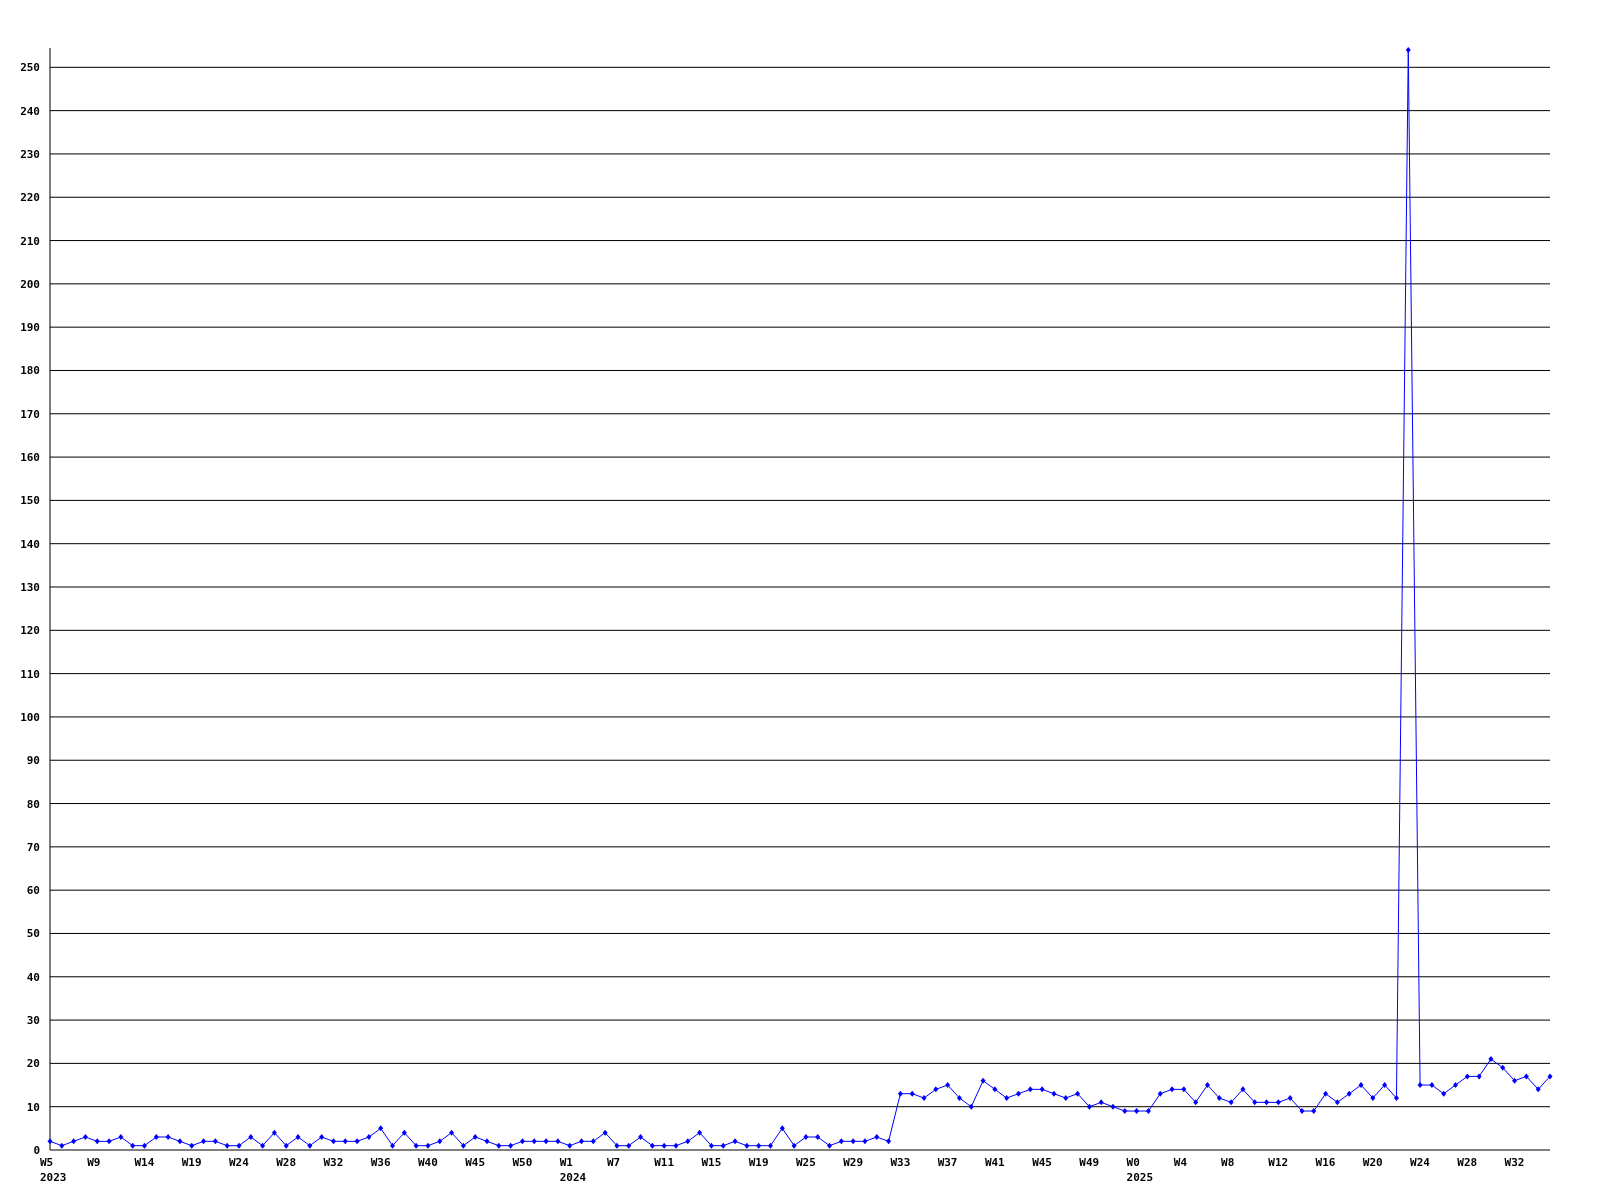 The width and height of the screenshot is (1600, 1200). Describe the element at coordinates (30, 501) in the screenshot. I see `axis-tick-label: 150` at that location.